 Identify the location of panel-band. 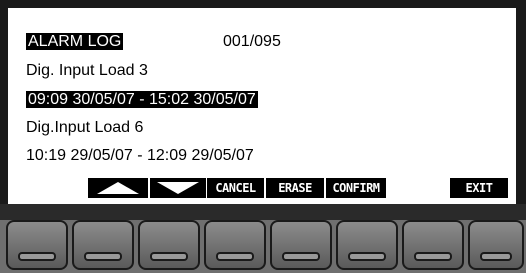
(263, 212).